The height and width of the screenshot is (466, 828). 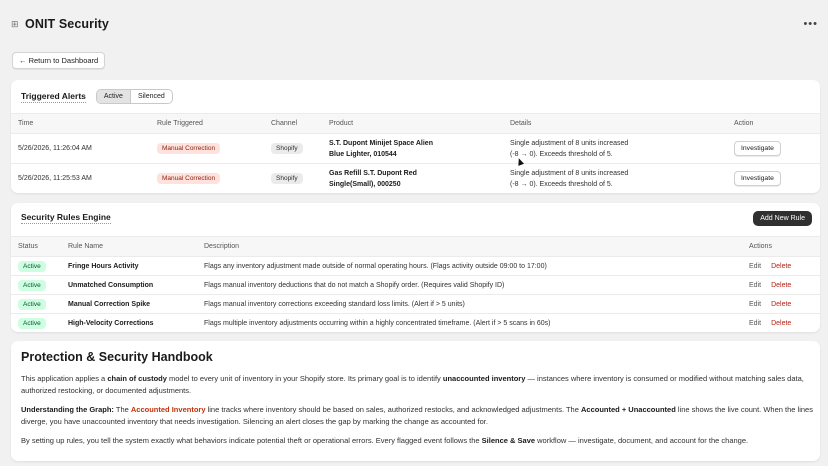 I want to click on handbook-title: Protection & Security Handbook, so click(x=117, y=357).